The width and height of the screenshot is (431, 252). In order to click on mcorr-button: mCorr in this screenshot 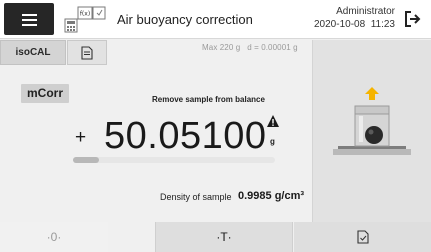, I will do `click(45, 93)`.